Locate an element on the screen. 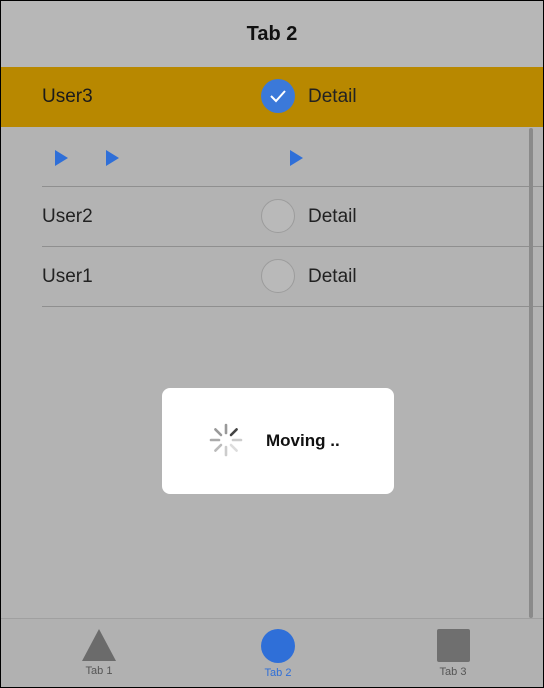 This screenshot has width=544, height=688. divider is located at coordinates (292, 306).